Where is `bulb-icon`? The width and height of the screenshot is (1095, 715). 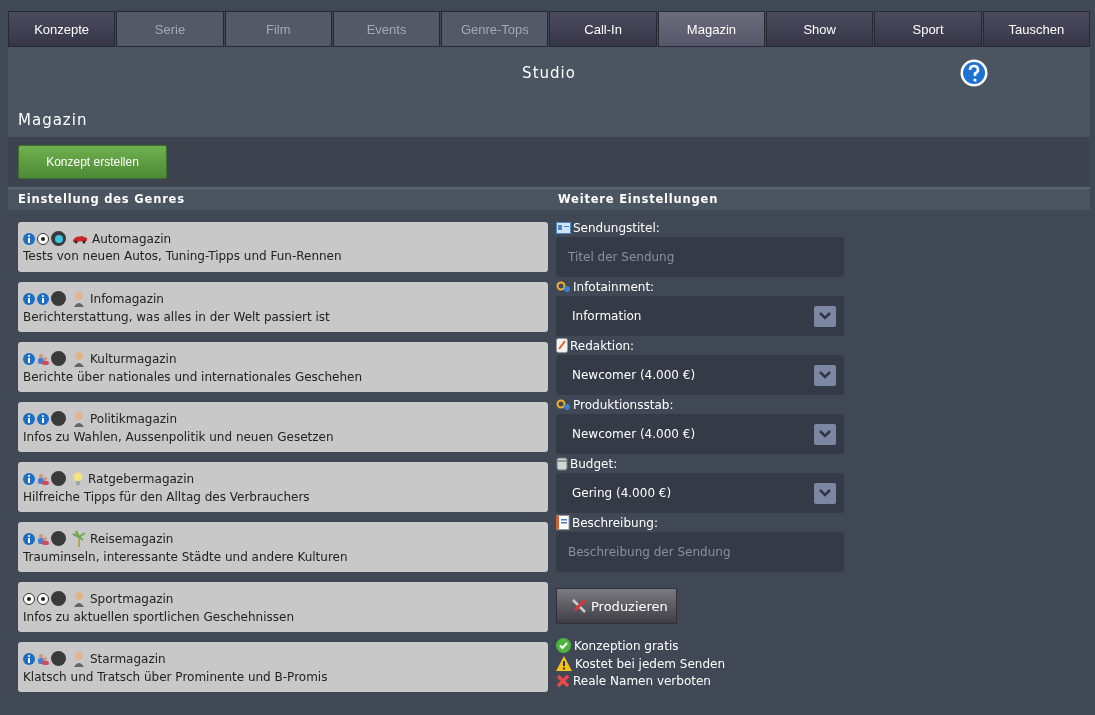
bulb-icon is located at coordinates (78, 478).